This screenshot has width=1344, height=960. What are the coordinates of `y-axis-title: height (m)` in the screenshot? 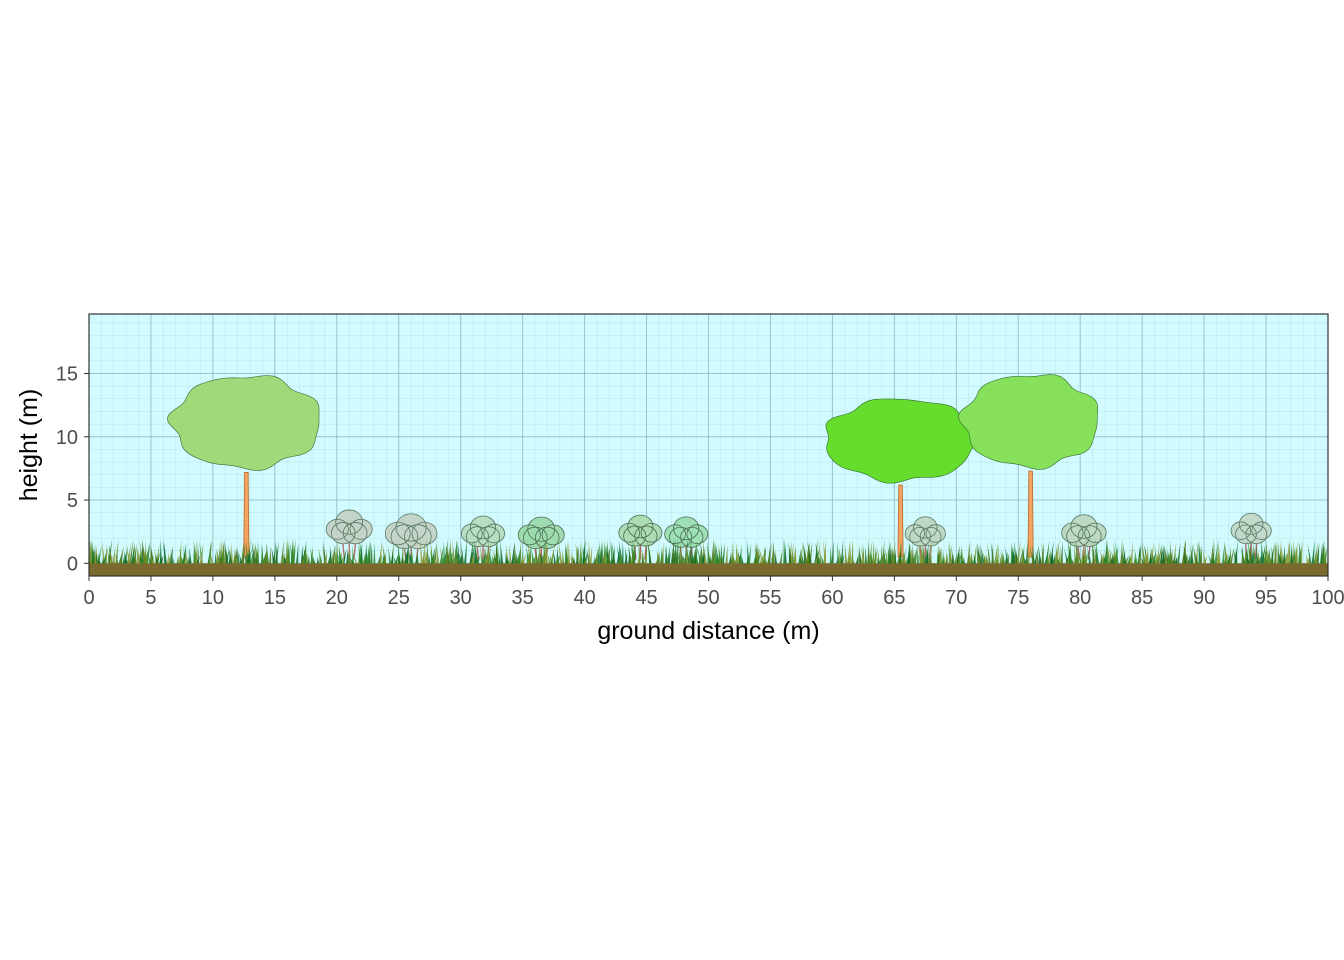 It's located at (29, 445).